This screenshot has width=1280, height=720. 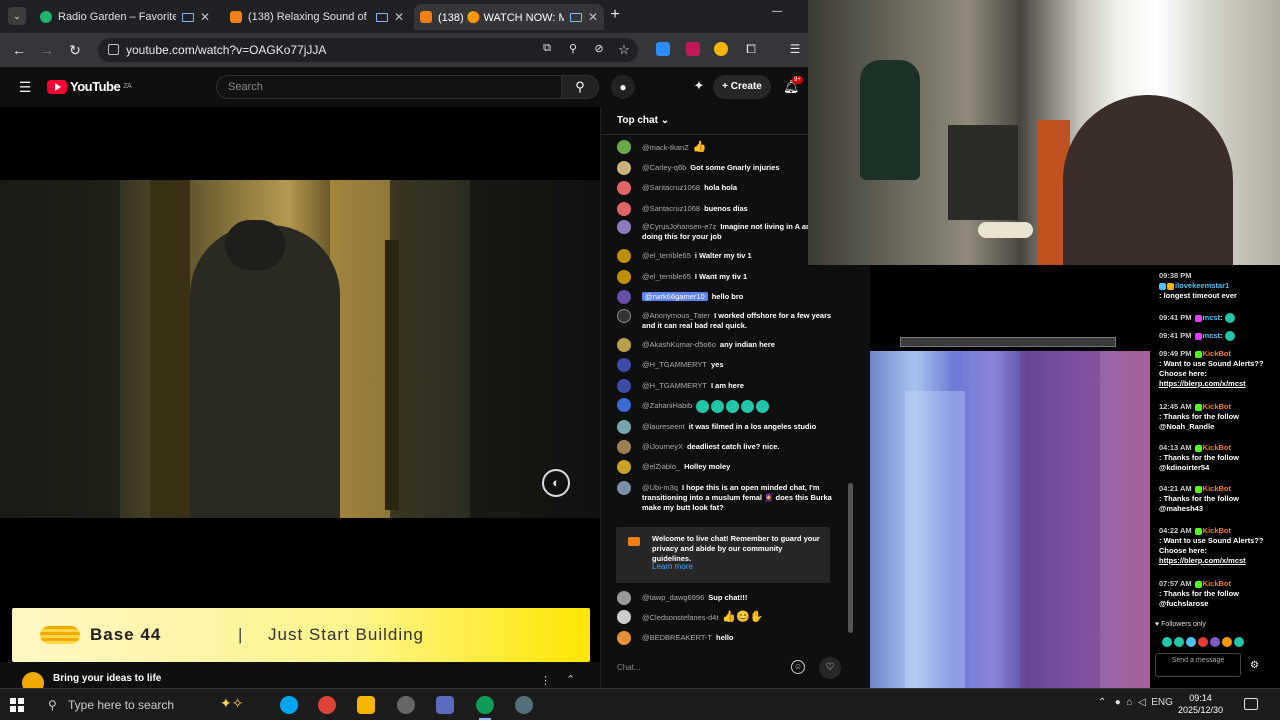 What do you see at coordinates (1200, 704) in the screenshot?
I see `taskbar-clock: 09:14 2025/12/30` at bounding box center [1200, 704].